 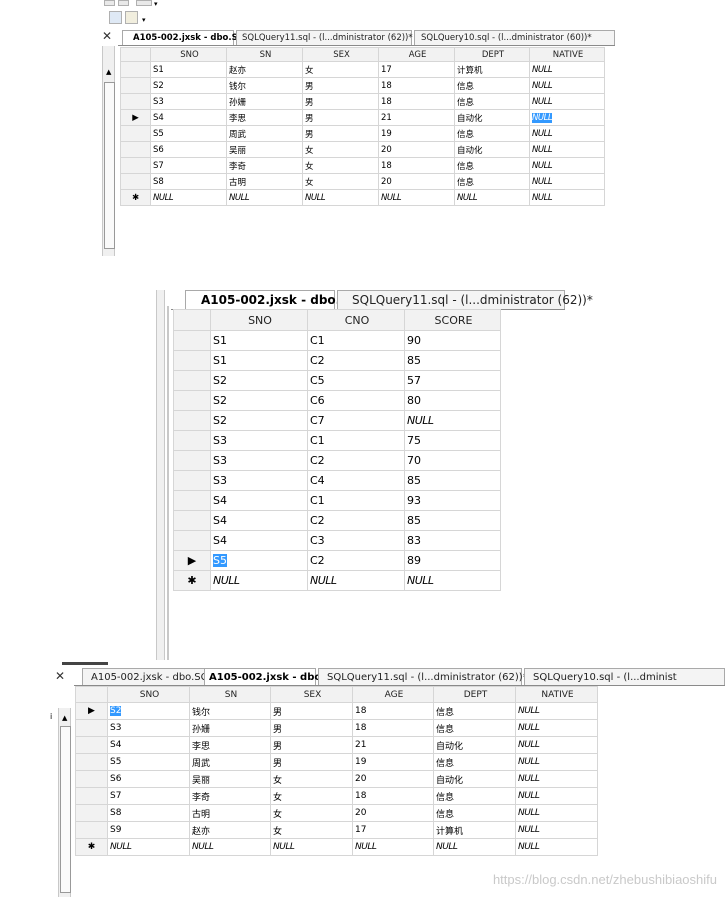 I want to click on new-row: ✱ NULL NULL NULL NULL NULL NULL, so click(x=362, y=197).